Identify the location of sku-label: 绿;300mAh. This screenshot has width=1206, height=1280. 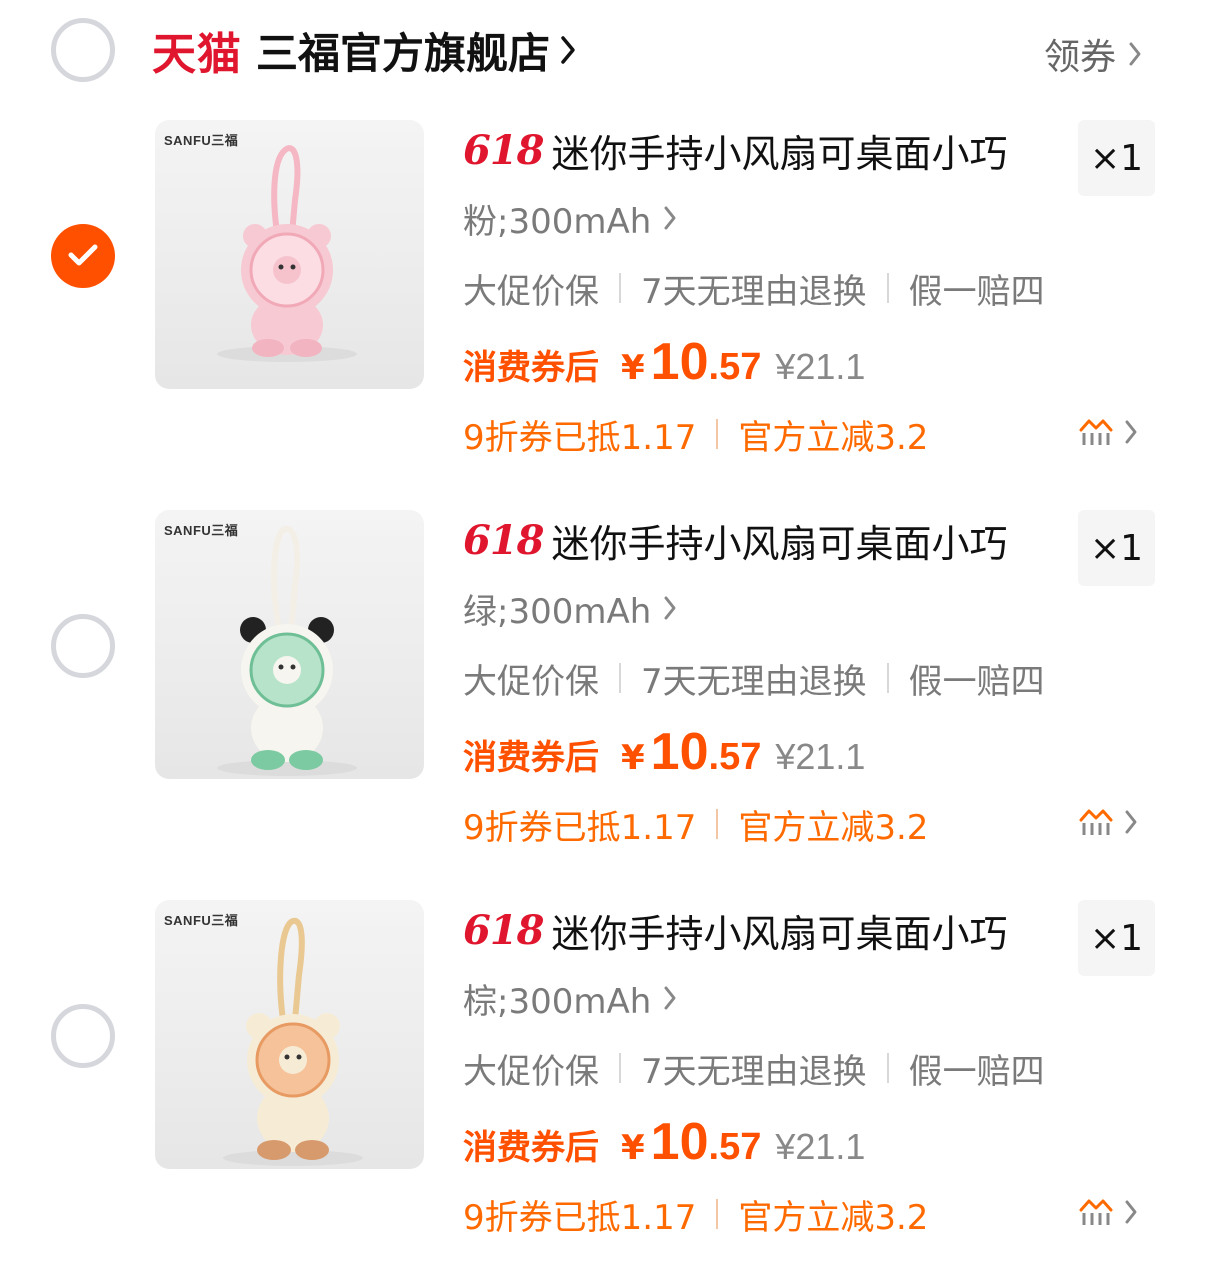
(557, 611).